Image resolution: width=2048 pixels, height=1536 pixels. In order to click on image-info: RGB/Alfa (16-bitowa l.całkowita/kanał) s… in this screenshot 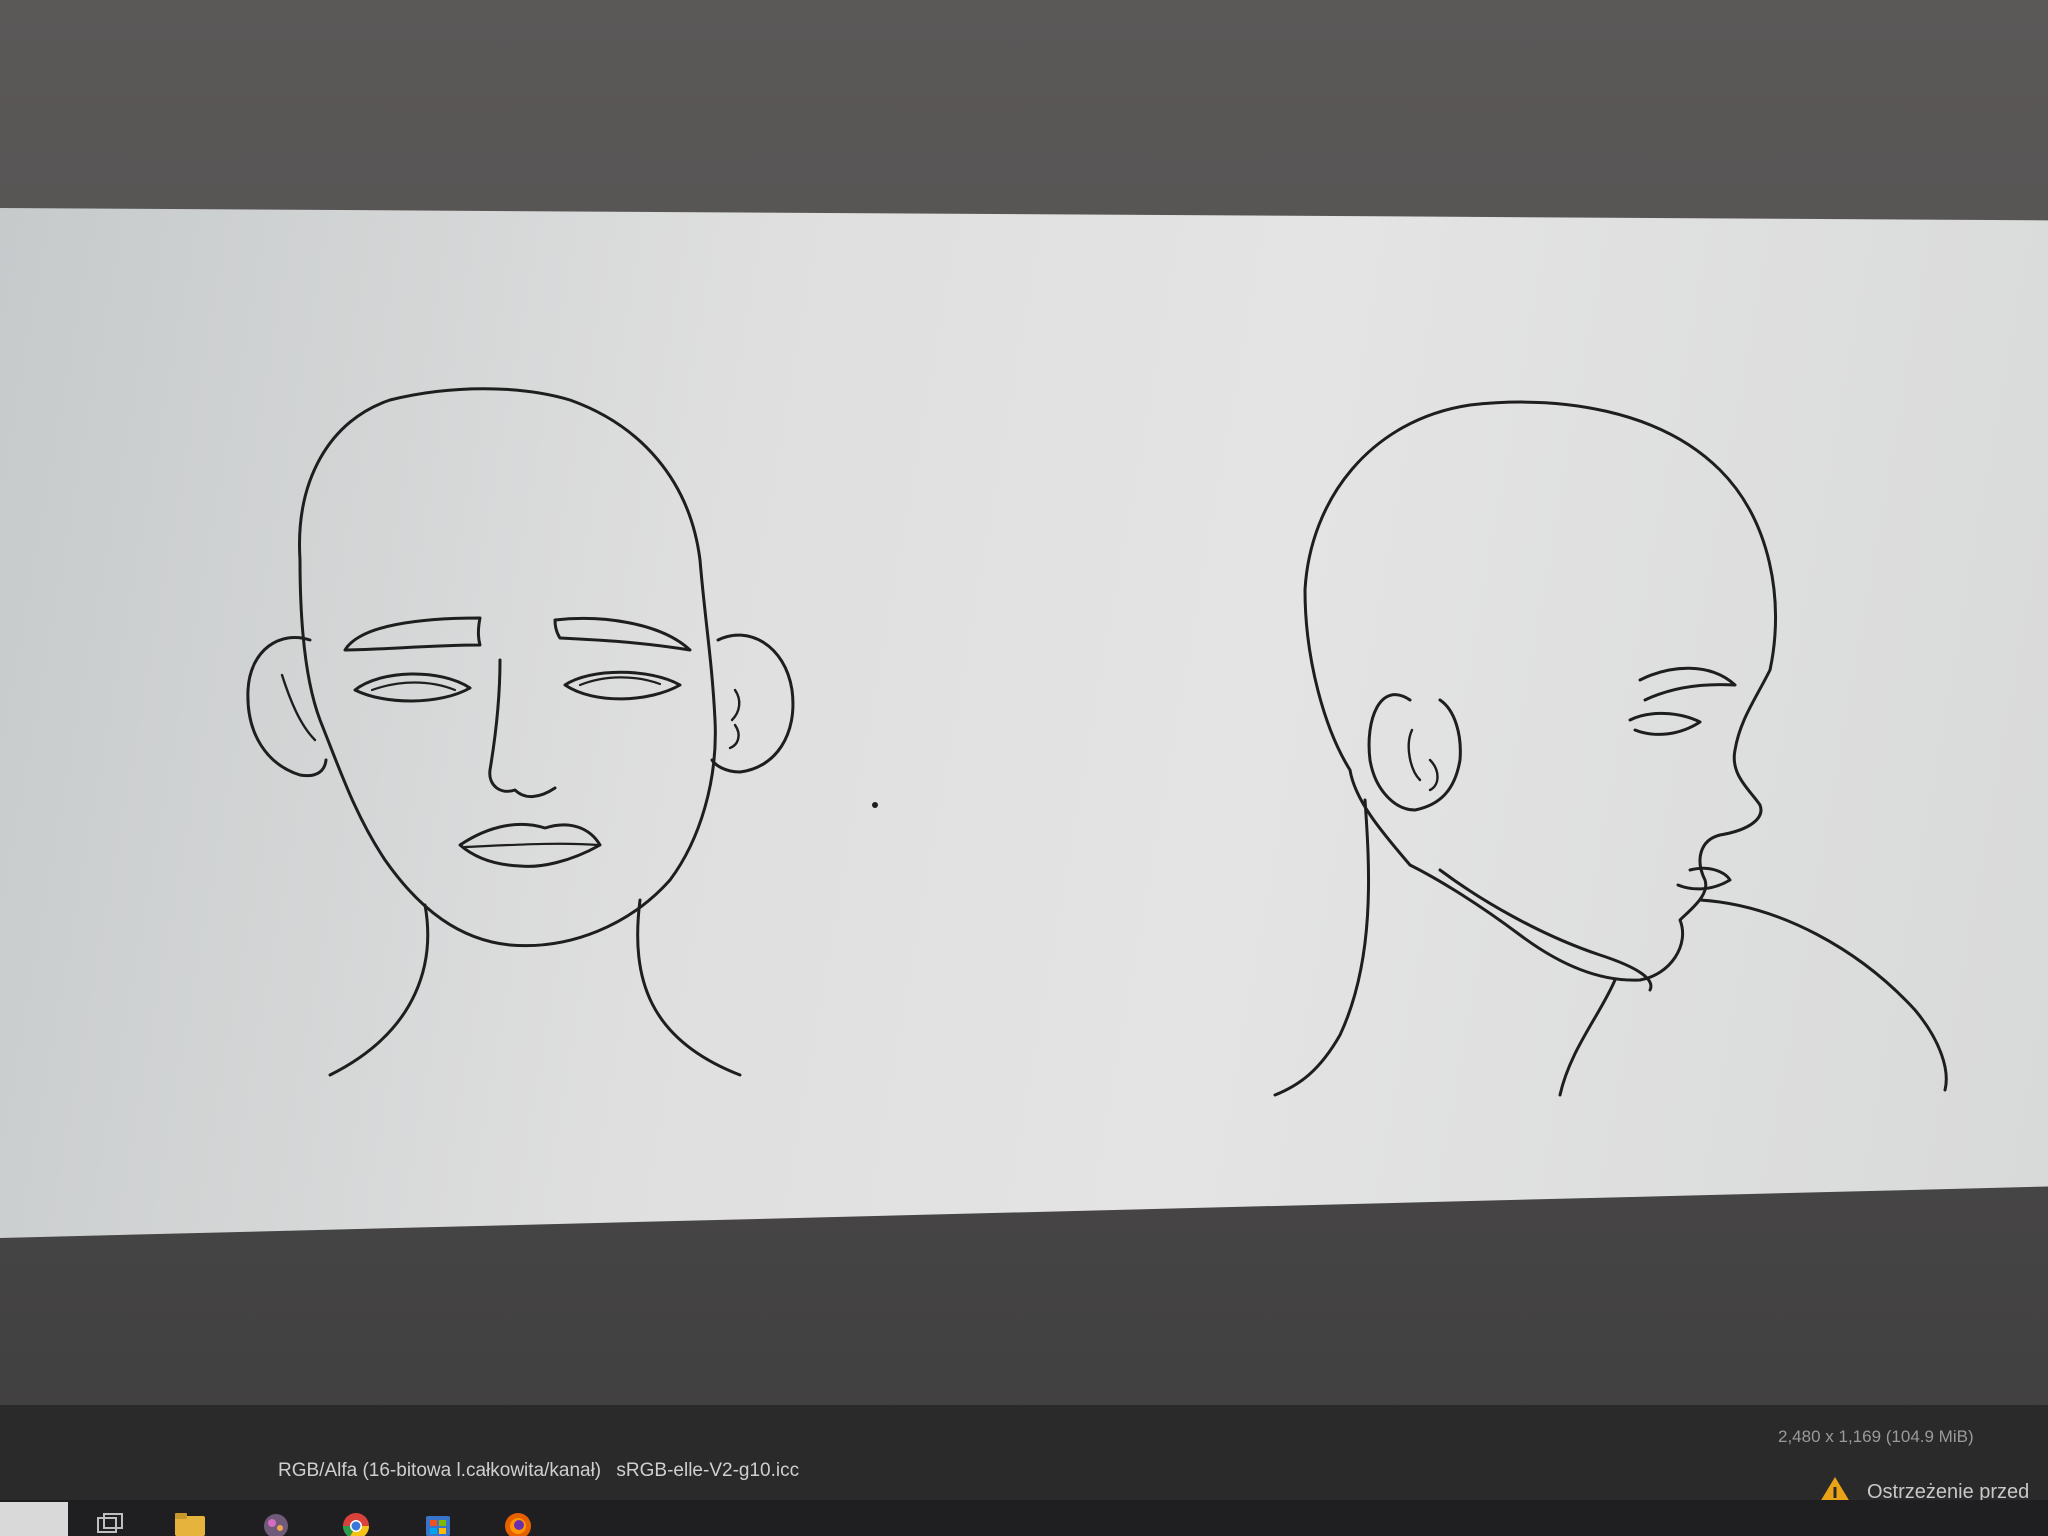, I will do `click(543, 1471)`.